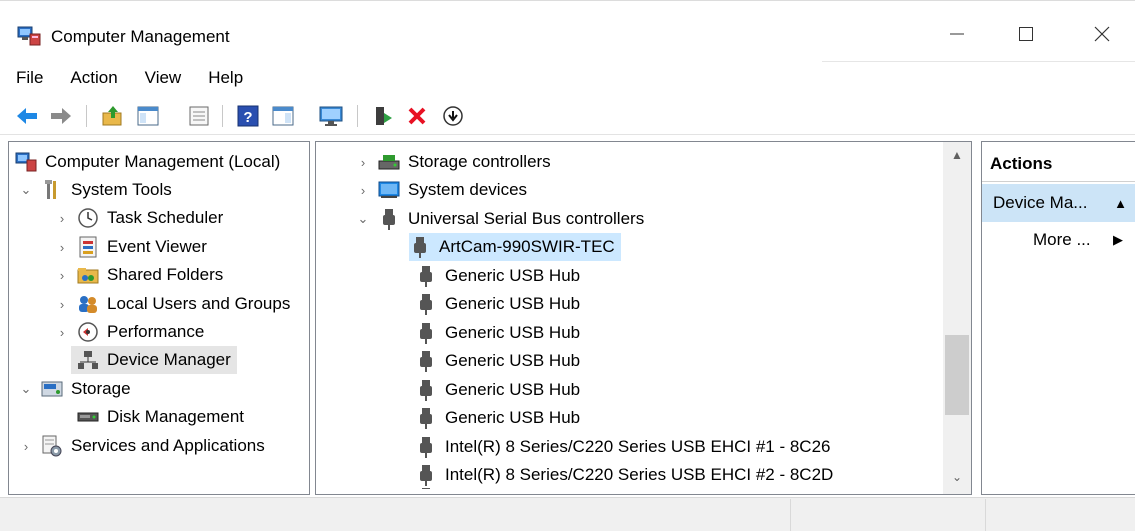 This screenshot has height=531, width=1135. What do you see at coordinates (283, 116) in the screenshot?
I see `show-hide-action-pane-button` at bounding box center [283, 116].